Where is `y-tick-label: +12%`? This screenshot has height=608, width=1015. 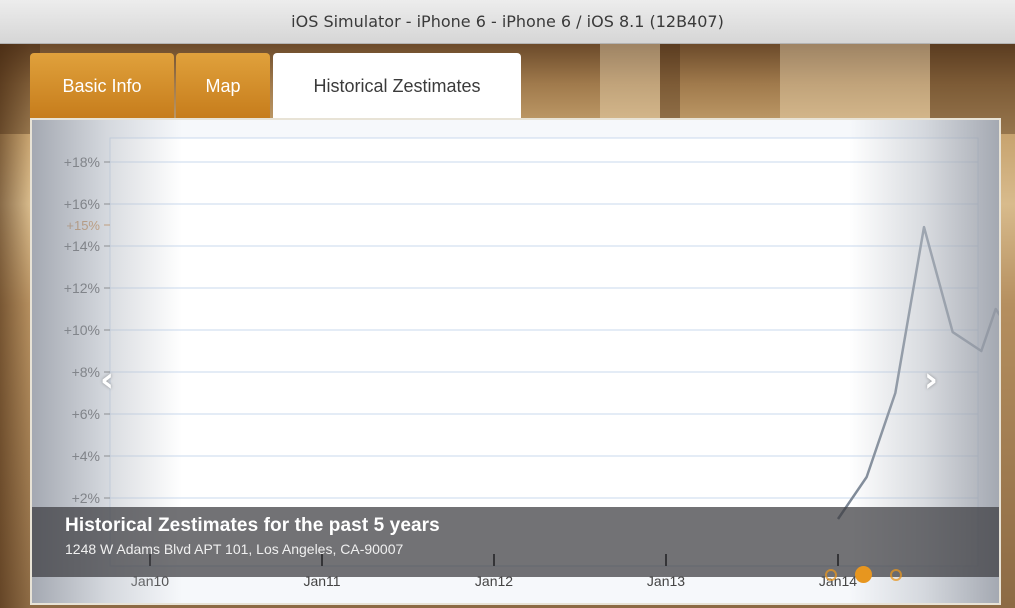
y-tick-label: +12% is located at coordinates (82, 288).